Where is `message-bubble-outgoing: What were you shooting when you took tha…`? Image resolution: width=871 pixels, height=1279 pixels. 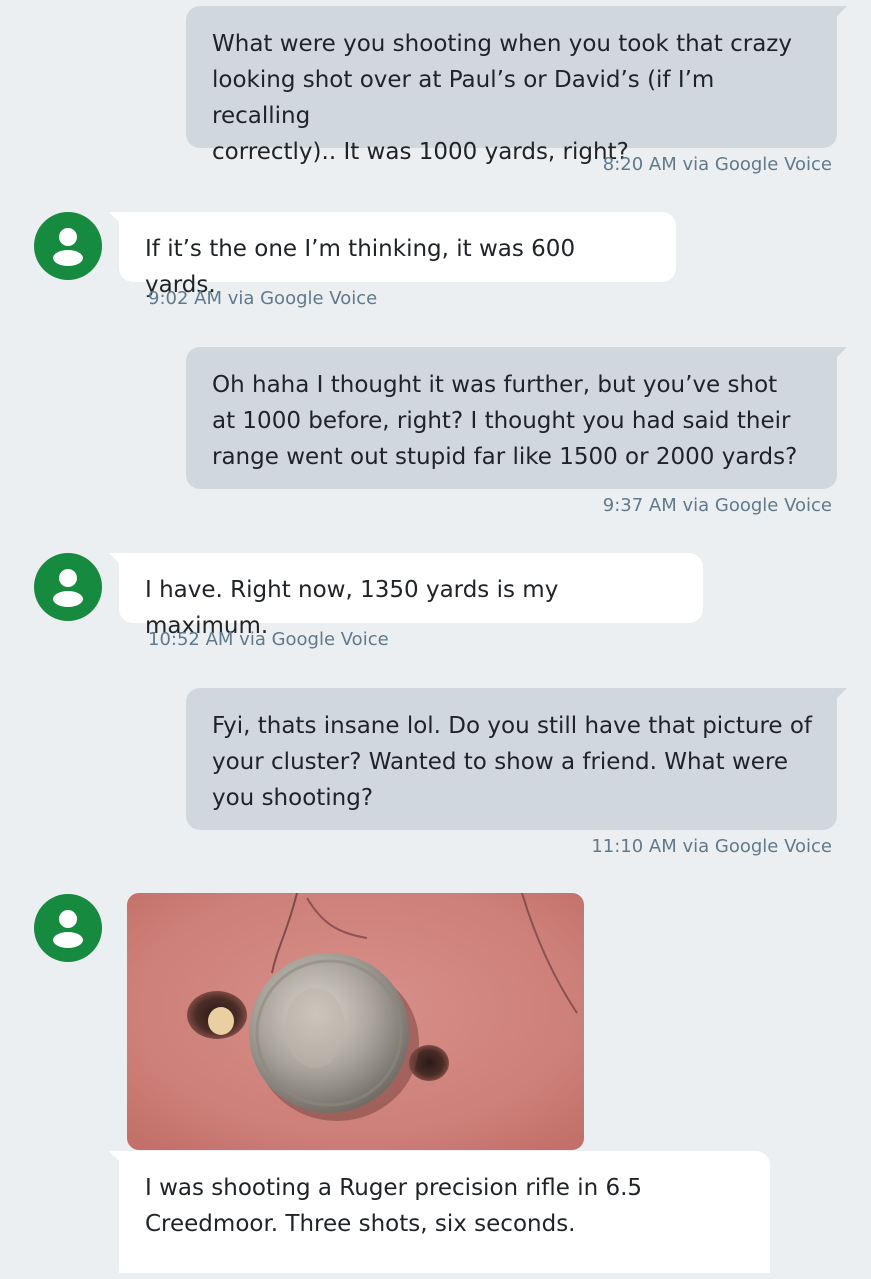
message-bubble-outgoing: What were you shooting when you took tha… is located at coordinates (516, 85).